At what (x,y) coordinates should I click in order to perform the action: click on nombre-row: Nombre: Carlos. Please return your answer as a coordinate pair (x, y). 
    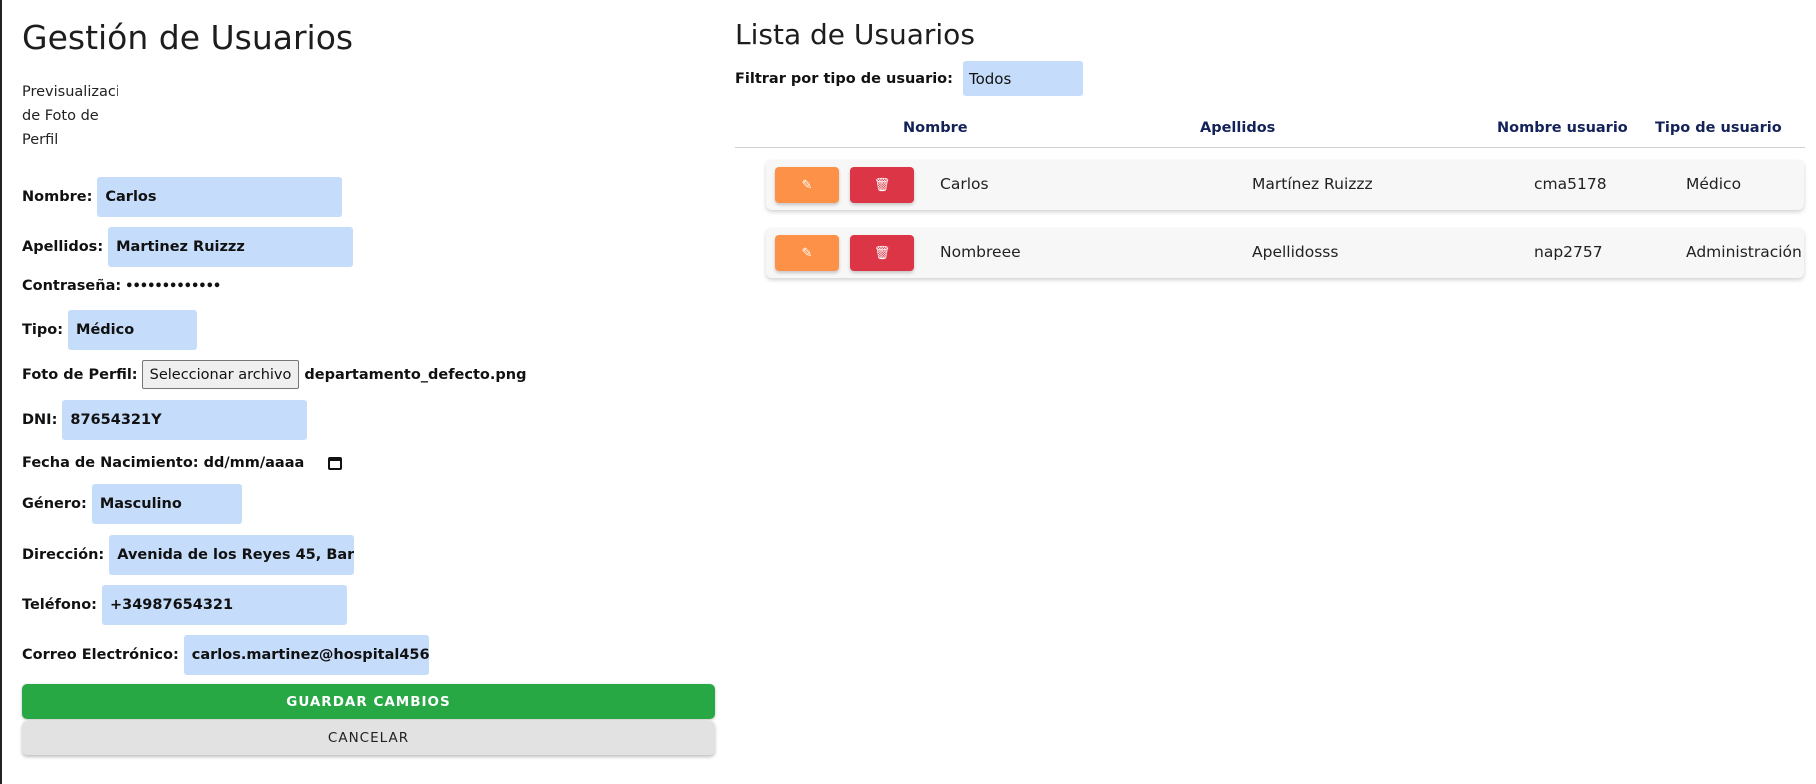
    Looking at the image, I should click on (182, 197).